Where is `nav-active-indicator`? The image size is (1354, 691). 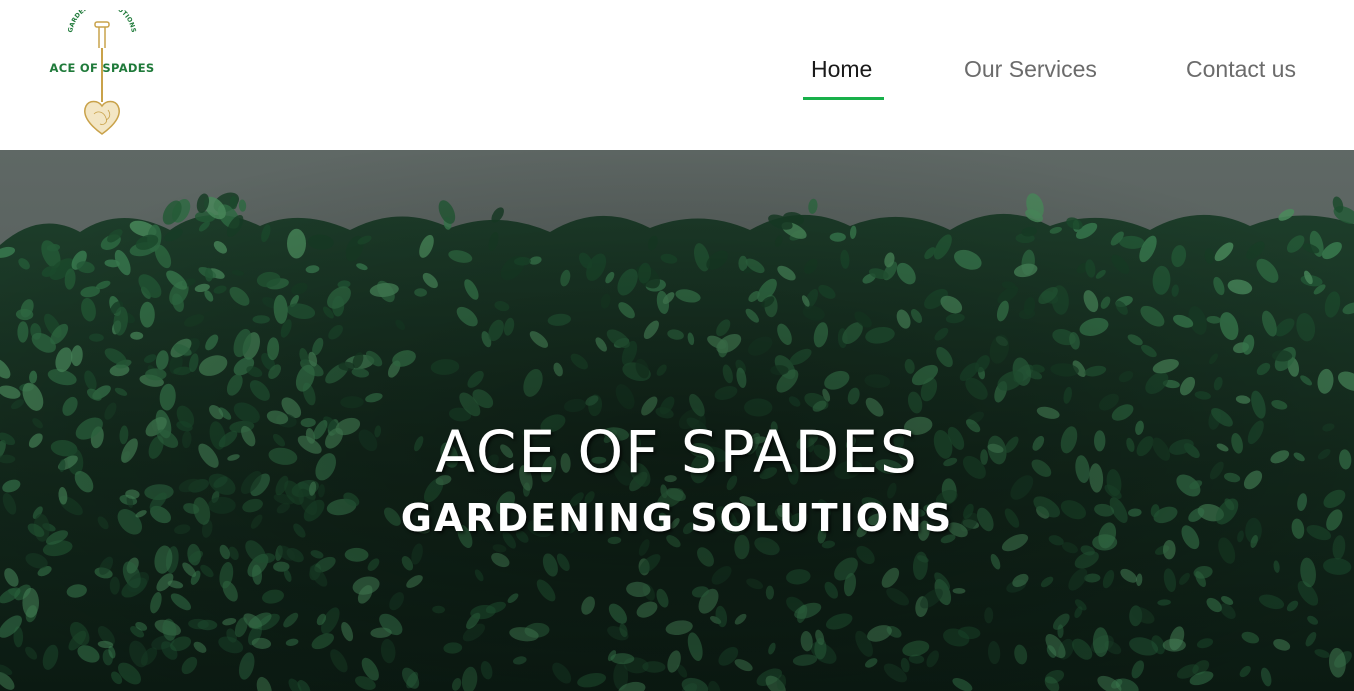
nav-active-indicator is located at coordinates (843, 98).